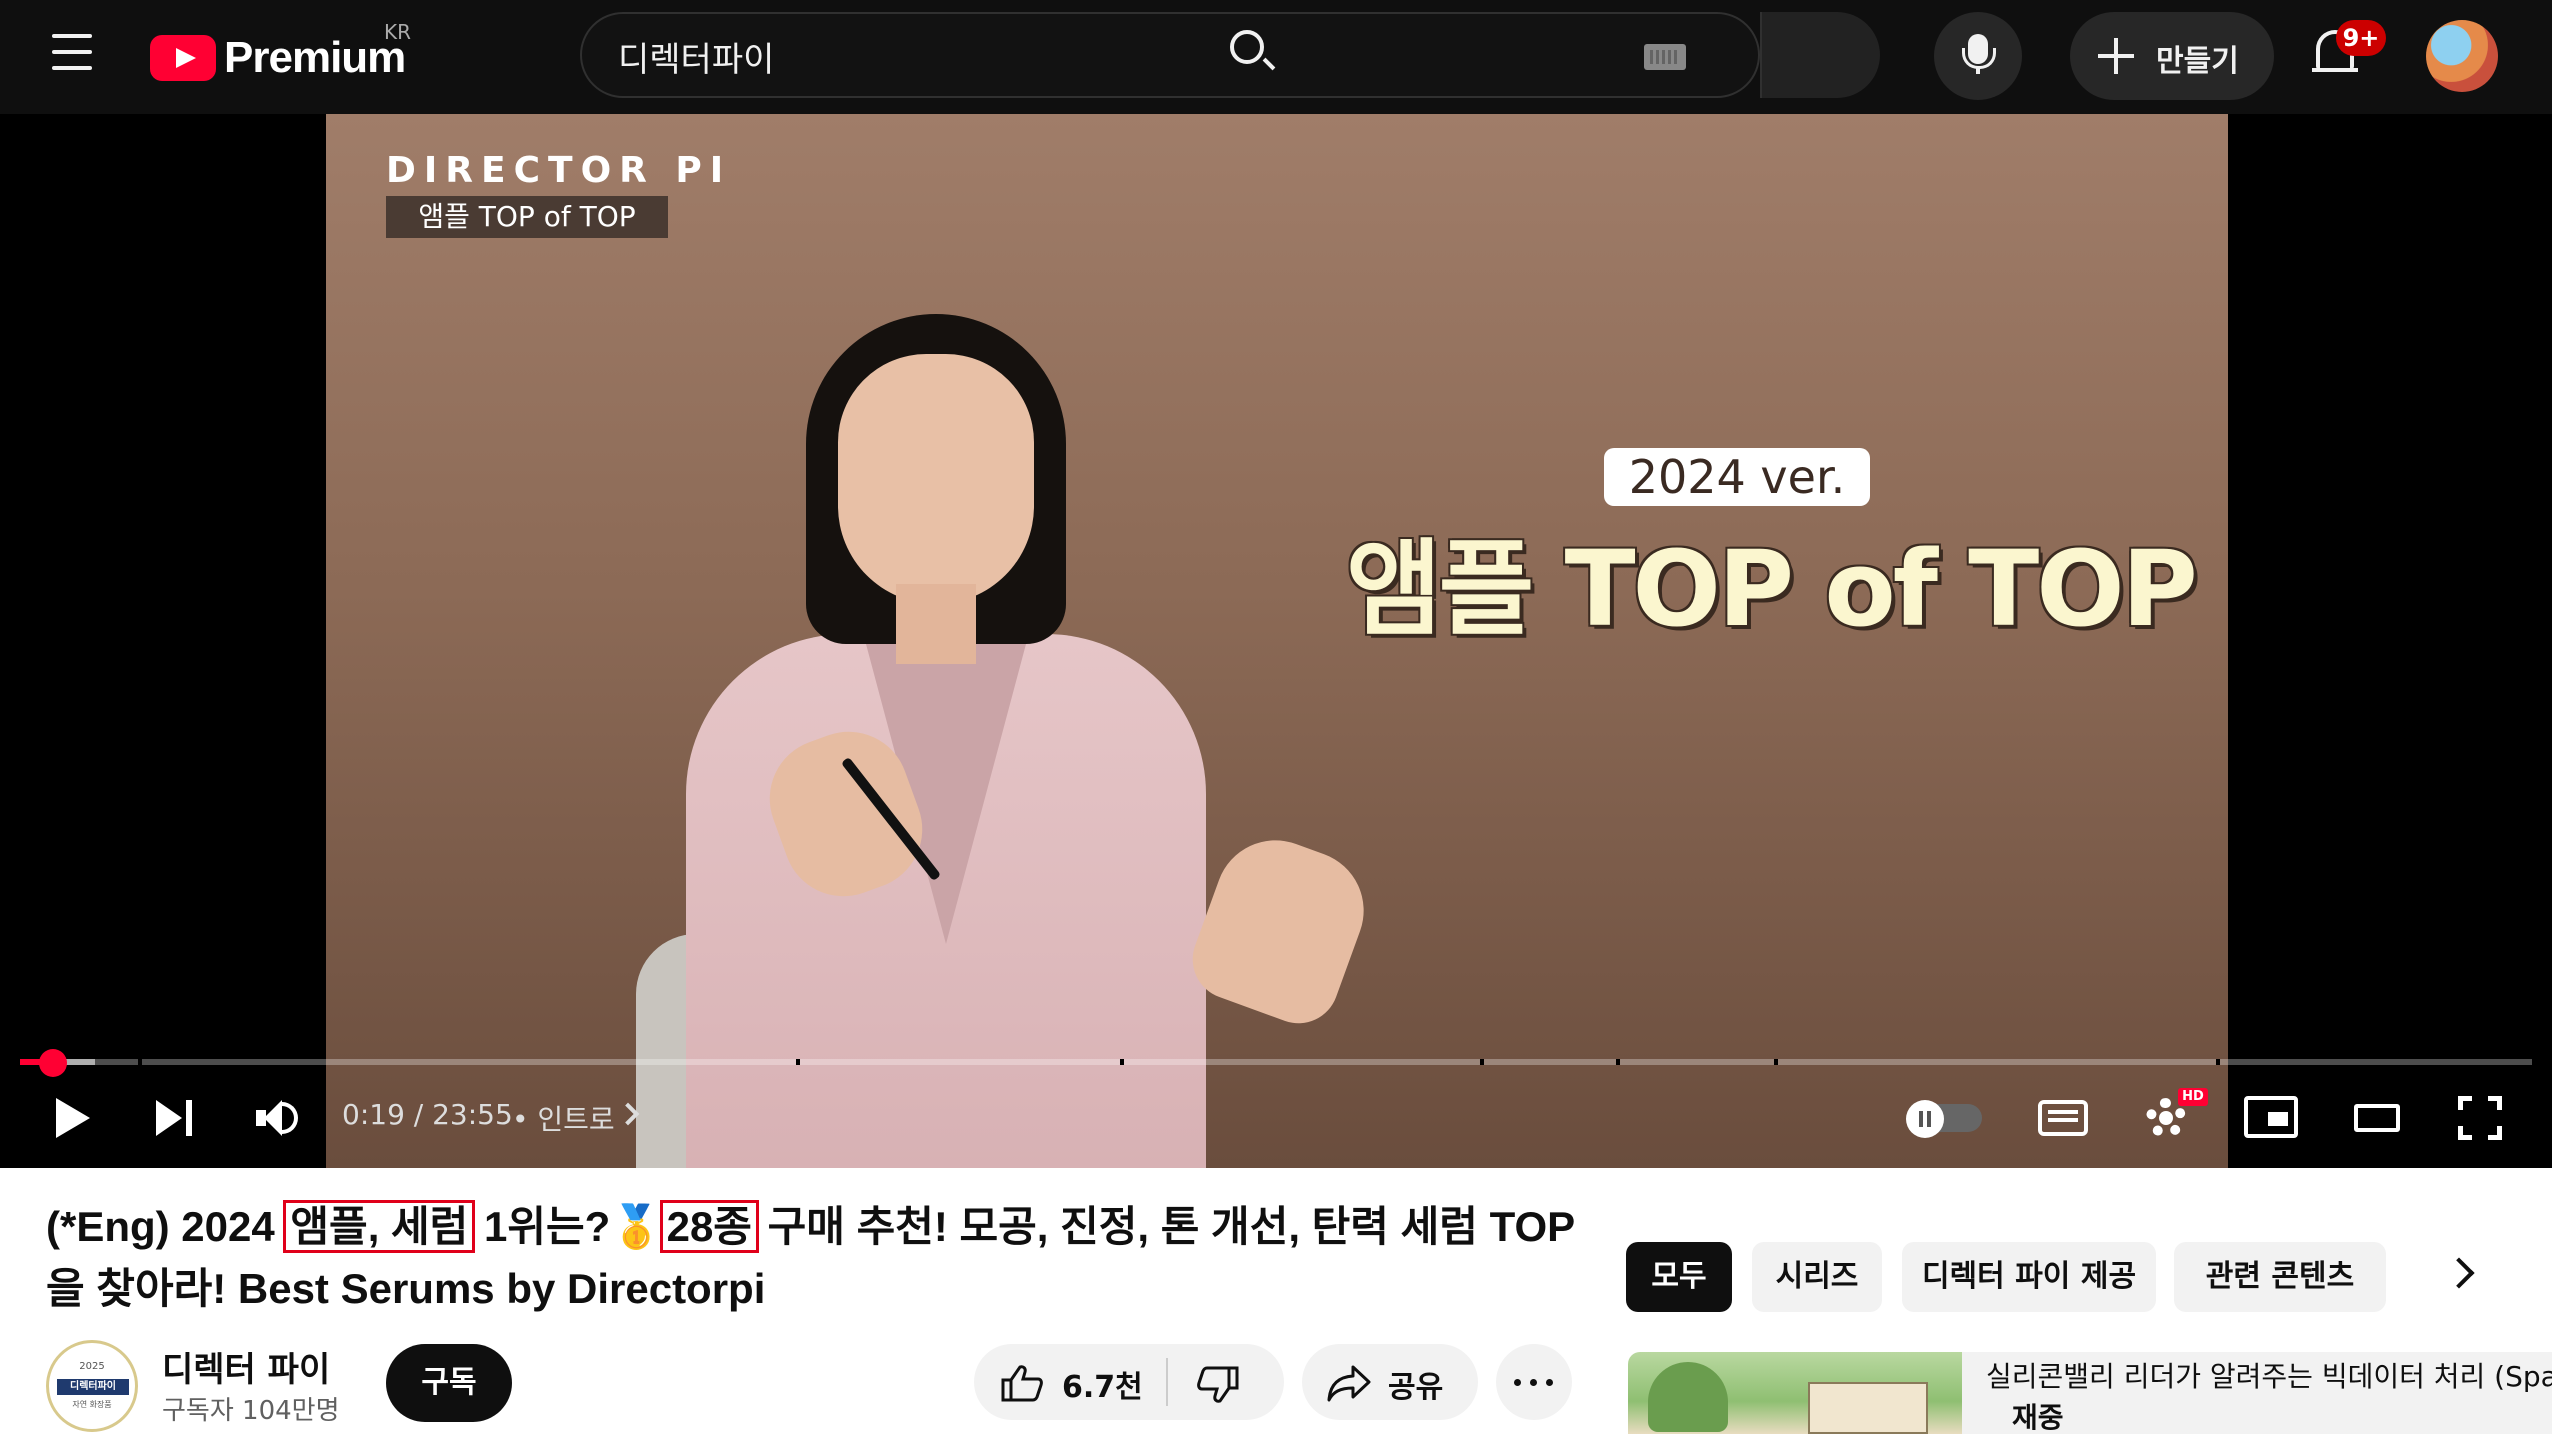  What do you see at coordinates (169, 1118) in the screenshot?
I see `next-icon` at bounding box center [169, 1118].